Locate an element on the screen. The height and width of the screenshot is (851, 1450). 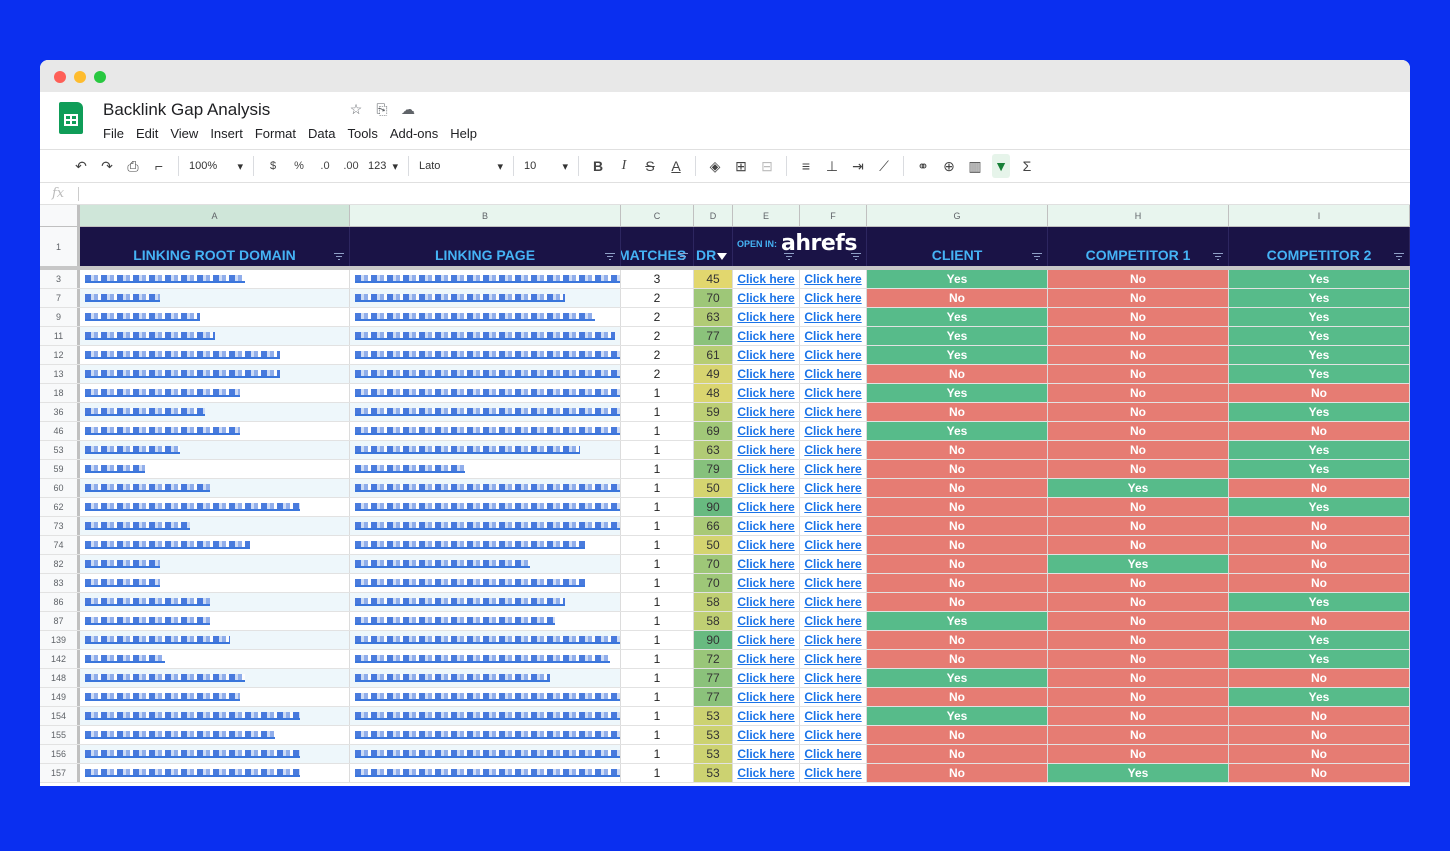
sheets-logo-icon is located at coordinates (71, 118).